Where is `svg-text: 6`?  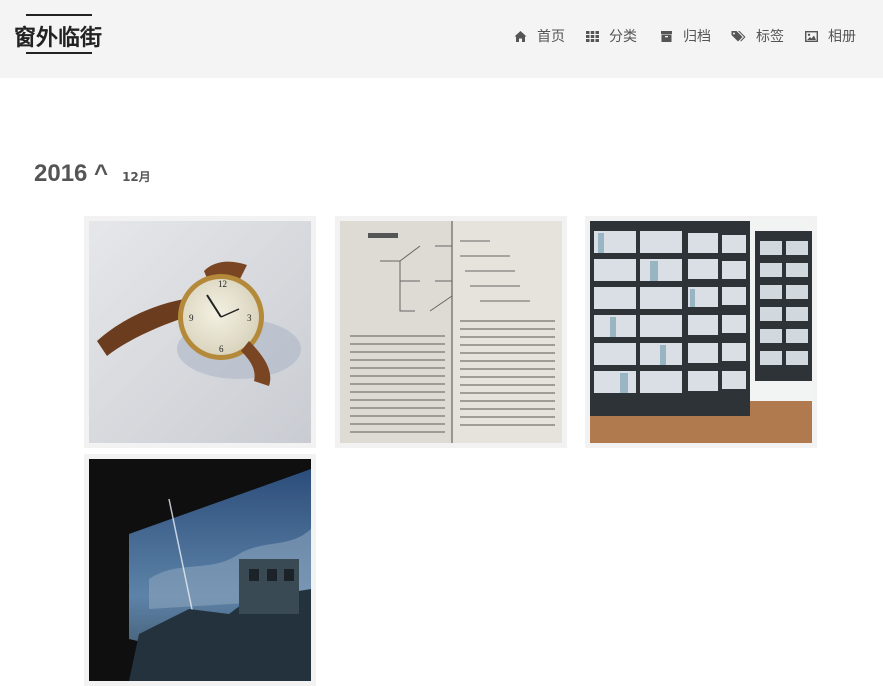 svg-text: 6 is located at coordinates (221, 349).